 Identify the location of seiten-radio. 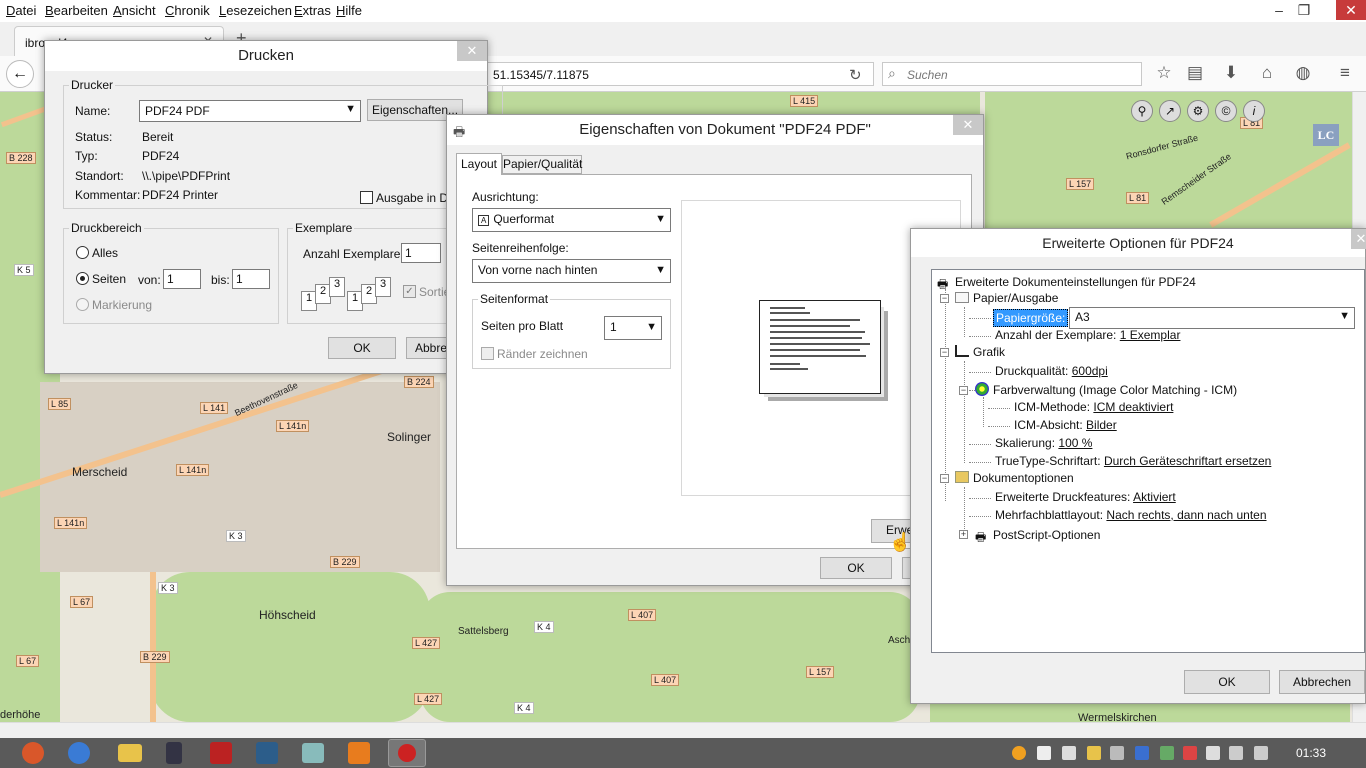
(82, 278).